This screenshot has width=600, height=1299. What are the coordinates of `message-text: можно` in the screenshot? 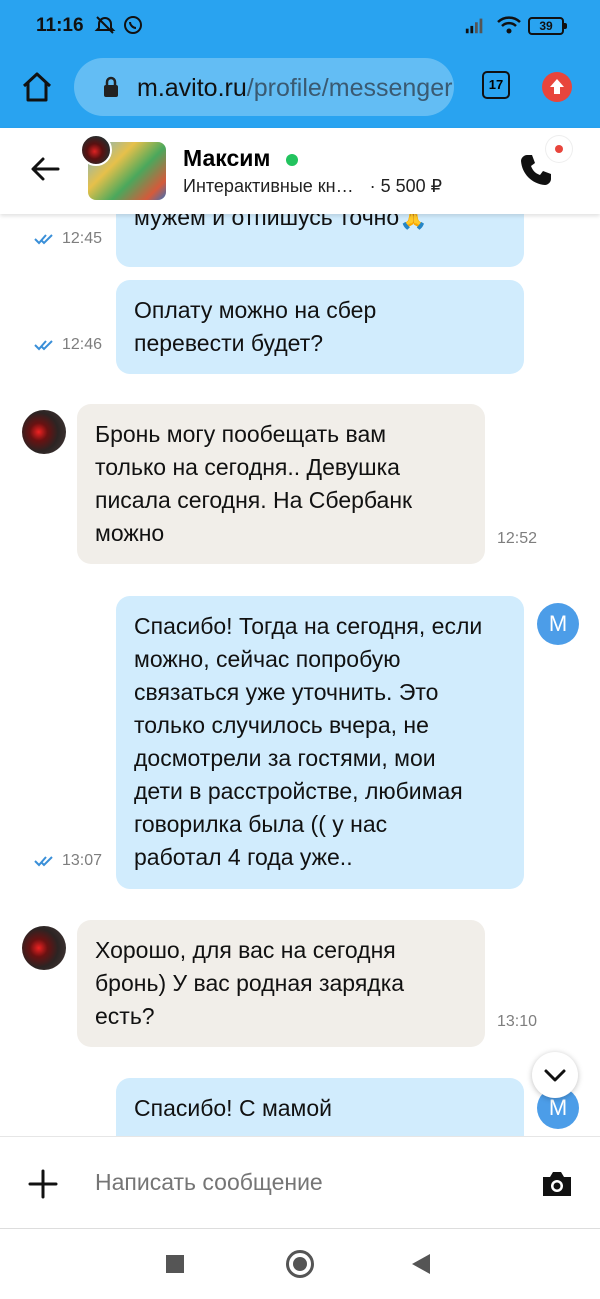 It's located at (130, 533).